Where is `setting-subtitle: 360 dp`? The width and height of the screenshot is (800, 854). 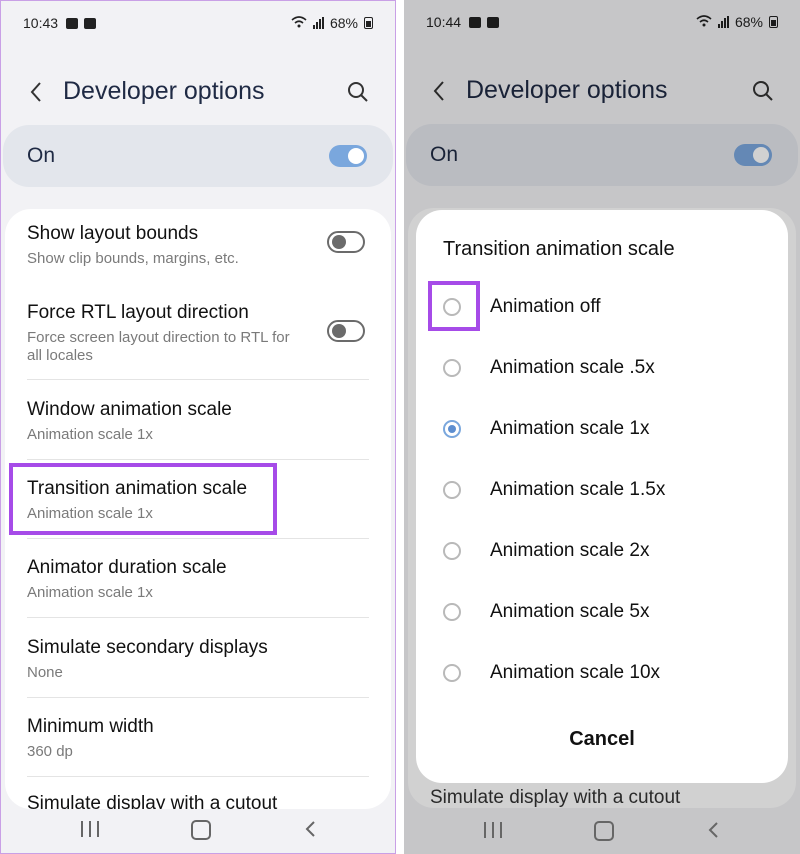
setting-subtitle: 360 dp is located at coordinates (50, 751).